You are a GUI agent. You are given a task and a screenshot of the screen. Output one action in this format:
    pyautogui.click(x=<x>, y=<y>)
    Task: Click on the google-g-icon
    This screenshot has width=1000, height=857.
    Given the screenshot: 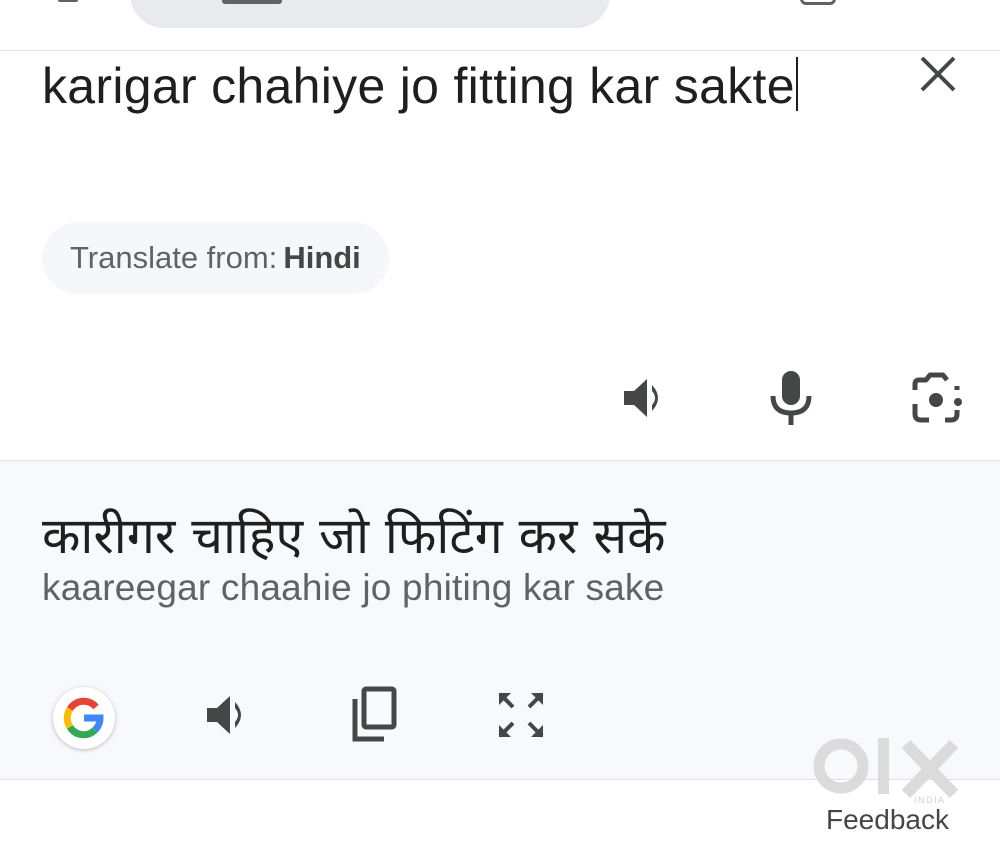 What is the action you would take?
    pyautogui.click(x=83, y=718)
    